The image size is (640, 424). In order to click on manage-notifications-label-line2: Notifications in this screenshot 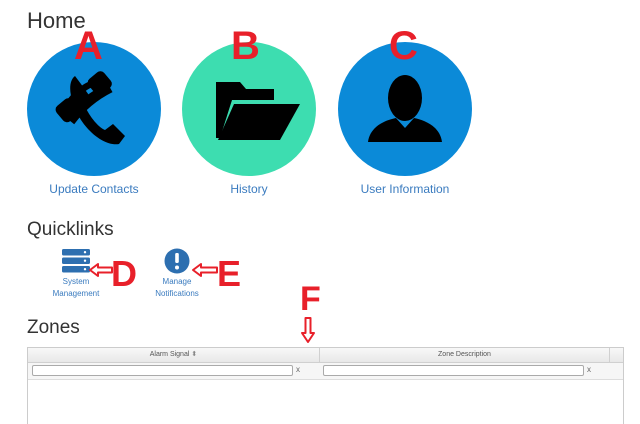, I will do `click(177, 293)`.